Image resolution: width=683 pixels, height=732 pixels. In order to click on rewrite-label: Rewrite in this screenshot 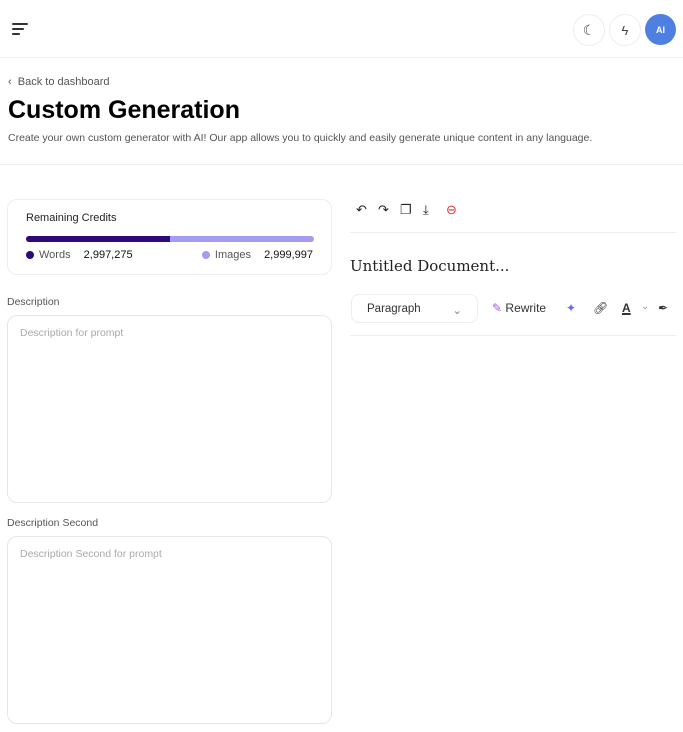, I will do `click(526, 308)`.